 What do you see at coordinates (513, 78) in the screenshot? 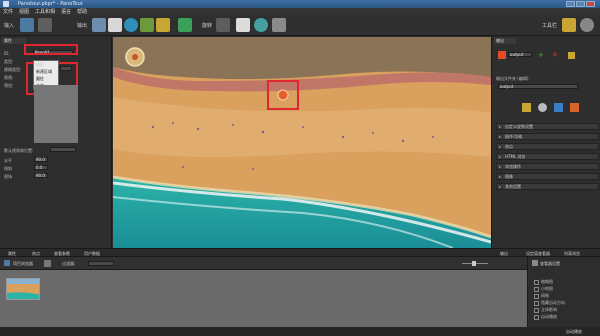
I see `output-folder-label: 输出文件夹 (编辑):` at bounding box center [513, 78].